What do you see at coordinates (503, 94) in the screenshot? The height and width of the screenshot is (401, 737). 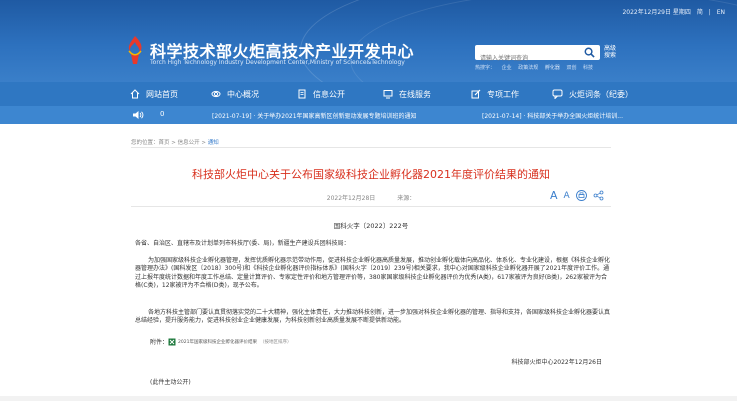 I see `nav-label: 专项工作` at bounding box center [503, 94].